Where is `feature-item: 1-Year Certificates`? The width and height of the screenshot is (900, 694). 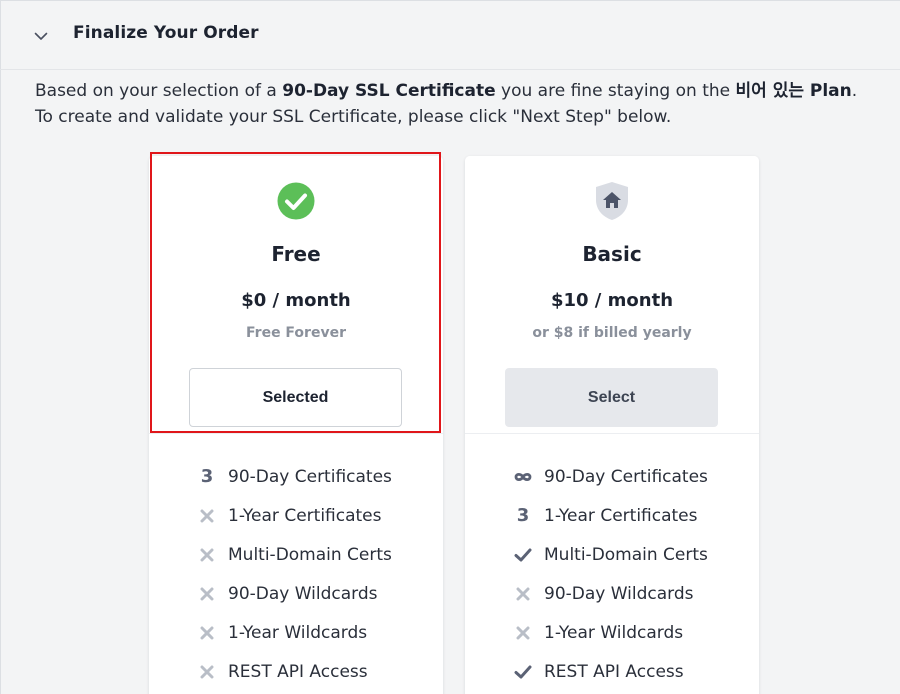 feature-item: 1-Year Certificates is located at coordinates (294, 515).